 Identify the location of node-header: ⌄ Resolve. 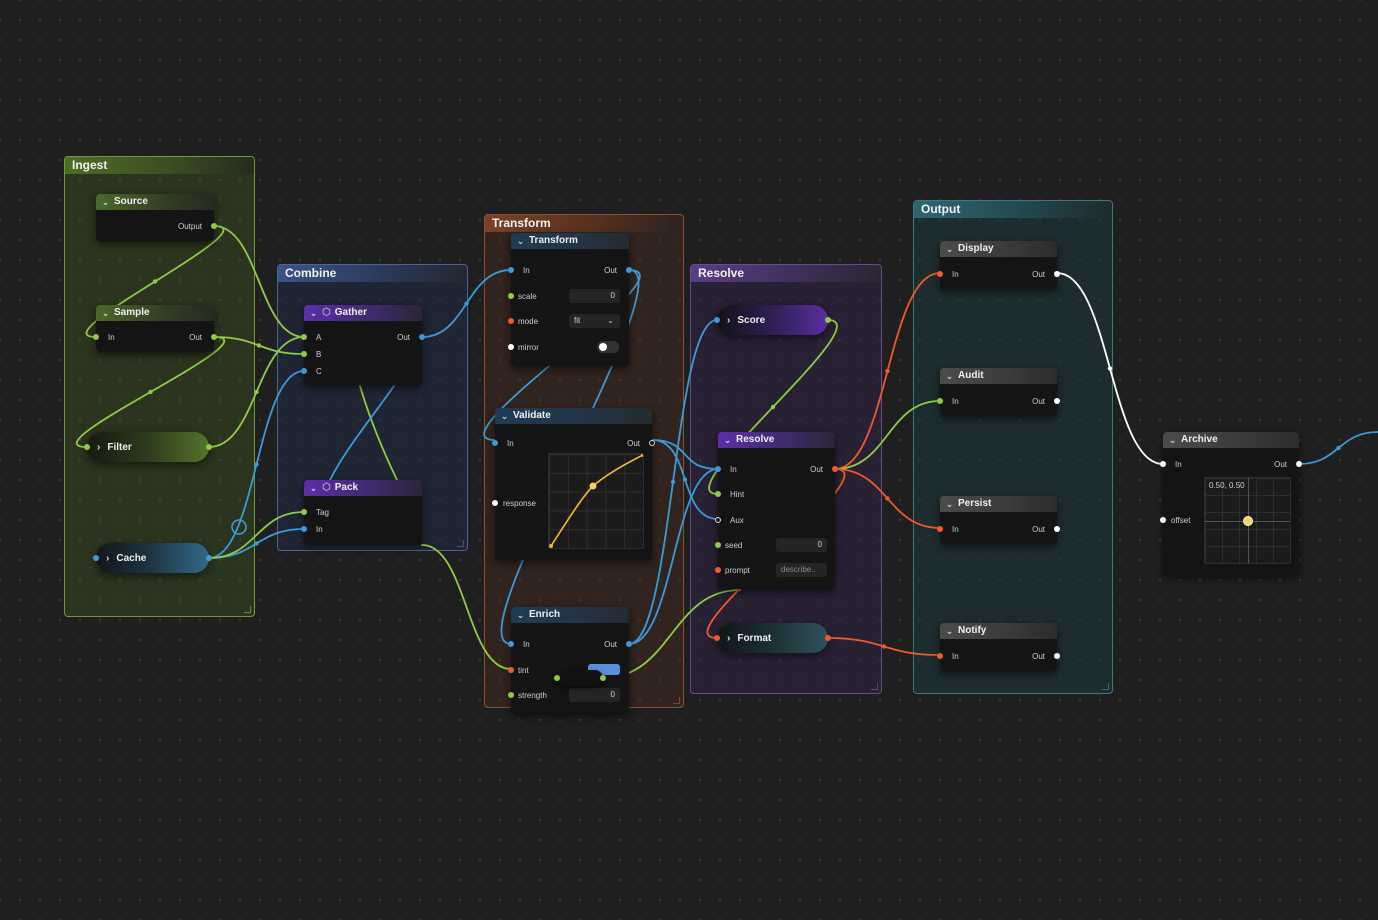
(776, 440).